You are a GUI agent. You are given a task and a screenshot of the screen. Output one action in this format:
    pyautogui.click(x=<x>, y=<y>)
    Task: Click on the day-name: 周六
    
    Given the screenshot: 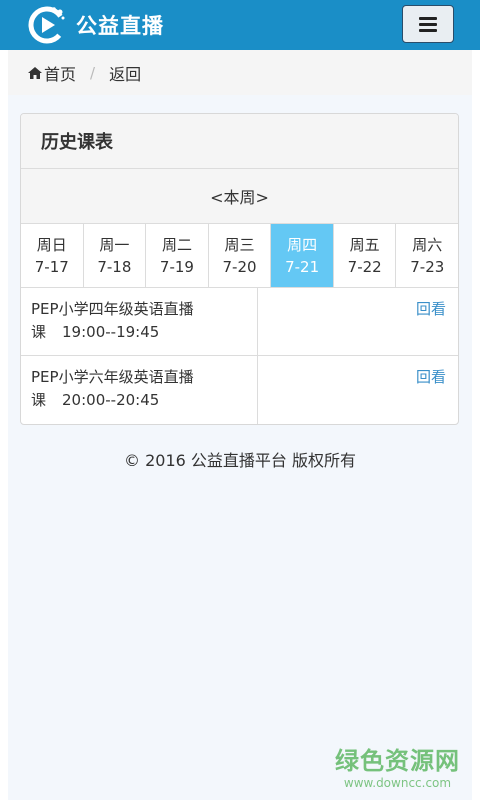 What is the action you would take?
    pyautogui.click(x=427, y=244)
    